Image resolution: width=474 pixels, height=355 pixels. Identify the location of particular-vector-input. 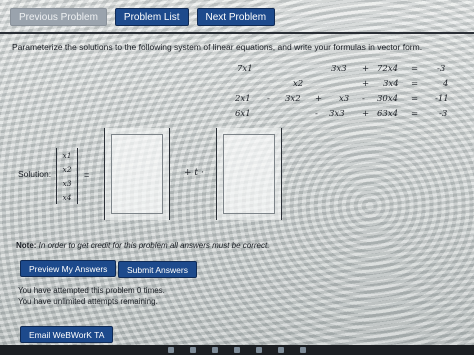
(137, 174).